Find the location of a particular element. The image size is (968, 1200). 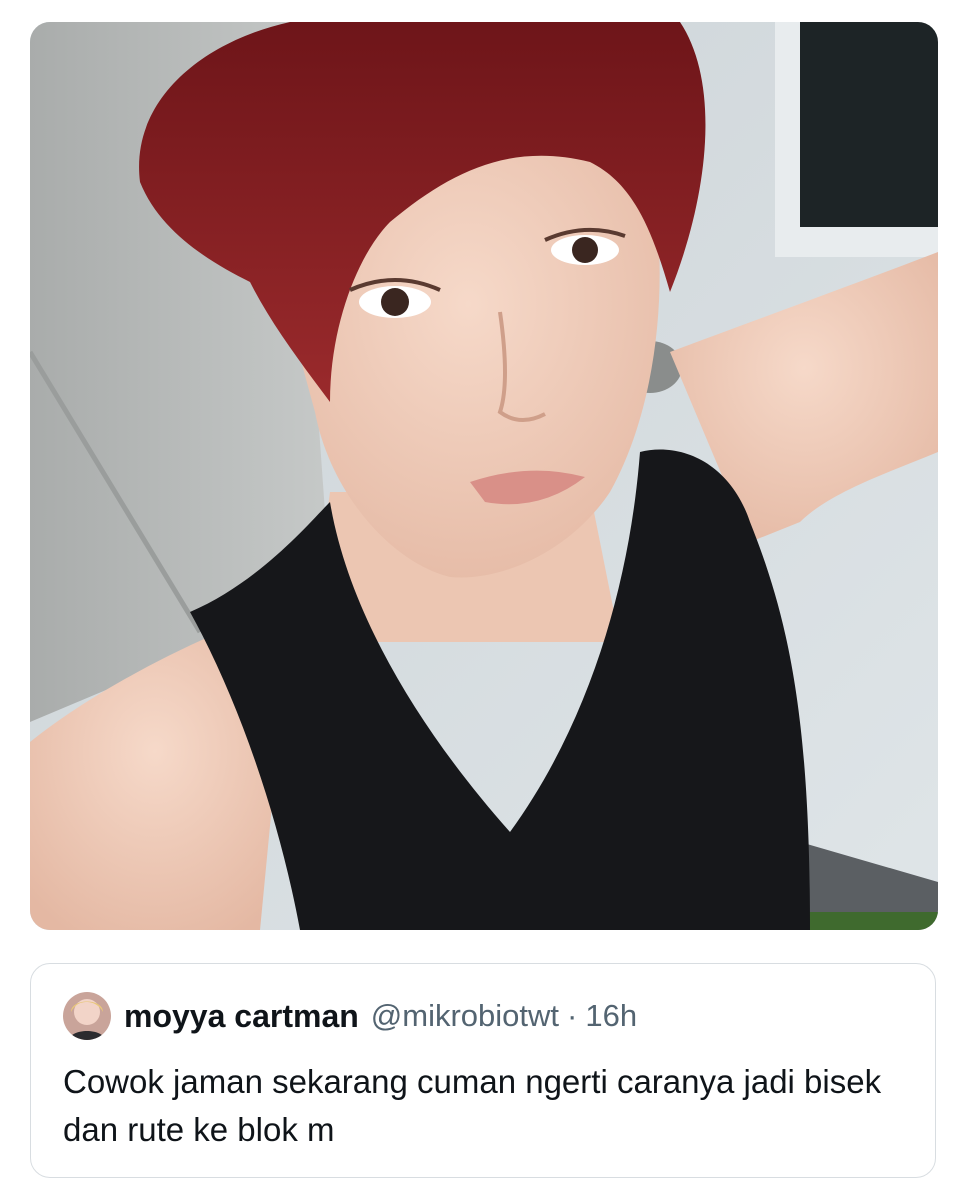

quote-header: moyya cartman @mikrobiotwt · 16h is located at coordinates (350, 1016).